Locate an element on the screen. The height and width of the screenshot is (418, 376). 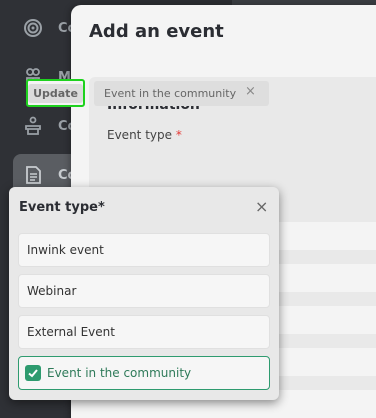
option-label: Inwink event is located at coordinates (65, 250).